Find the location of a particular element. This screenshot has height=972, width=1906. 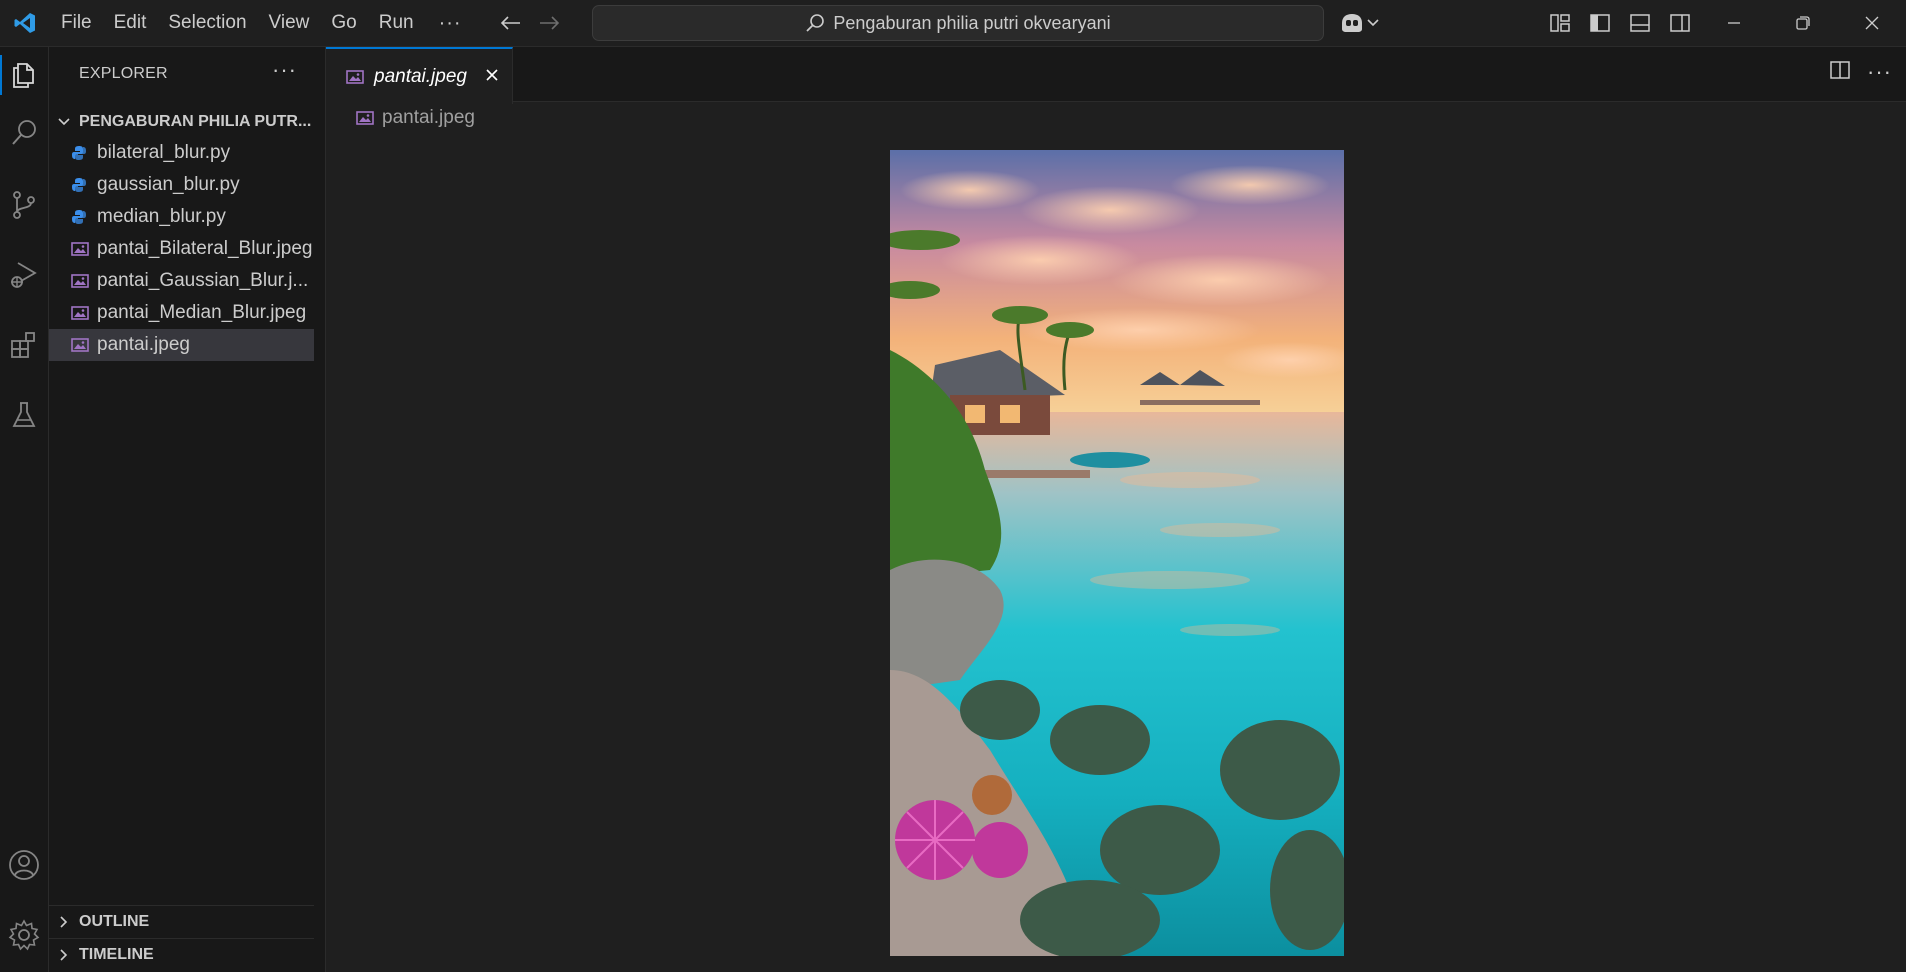

customize-layout-icon is located at coordinates (1560, 23).